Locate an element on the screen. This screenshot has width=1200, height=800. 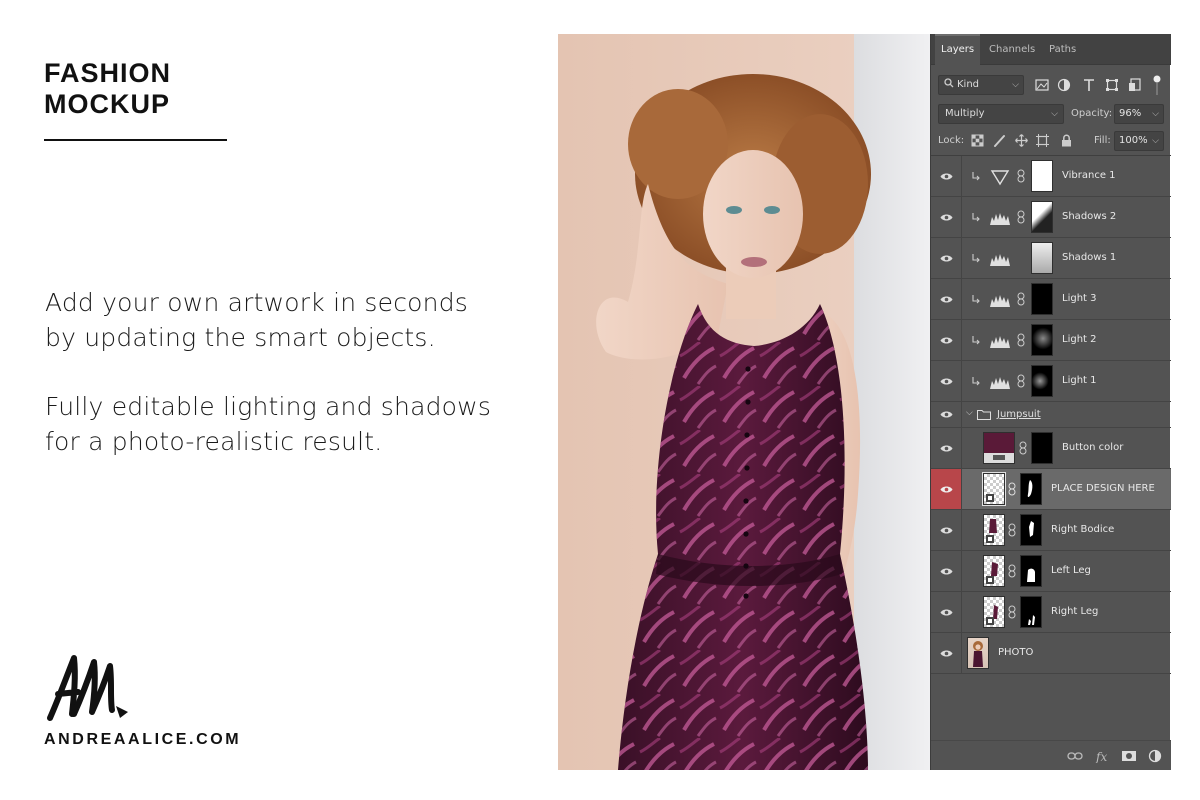
mask-icon is located at coordinates (1129, 756).